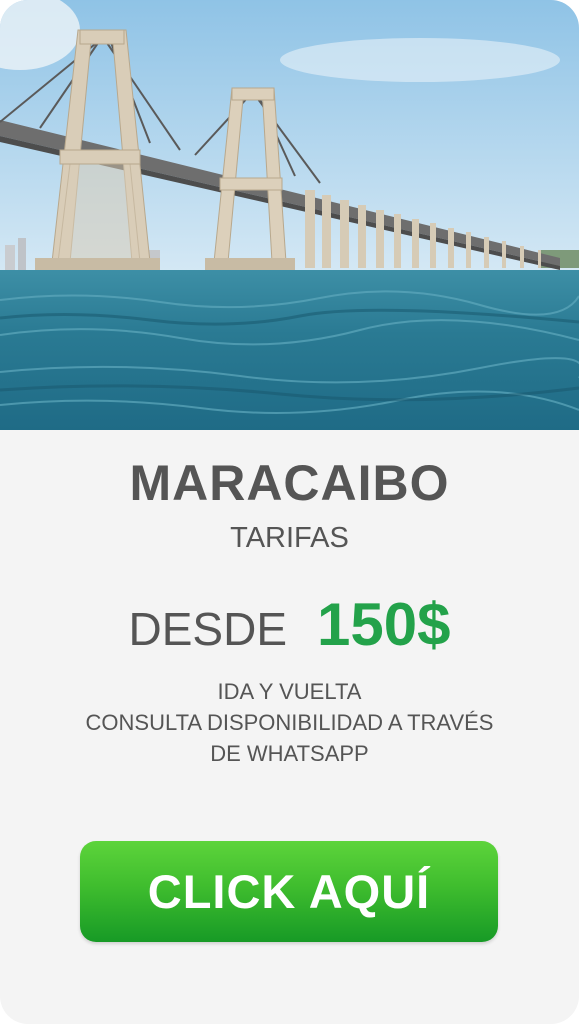 This screenshot has height=1024, width=579. I want to click on info-line: IDA Y VUELTA, so click(289, 691).